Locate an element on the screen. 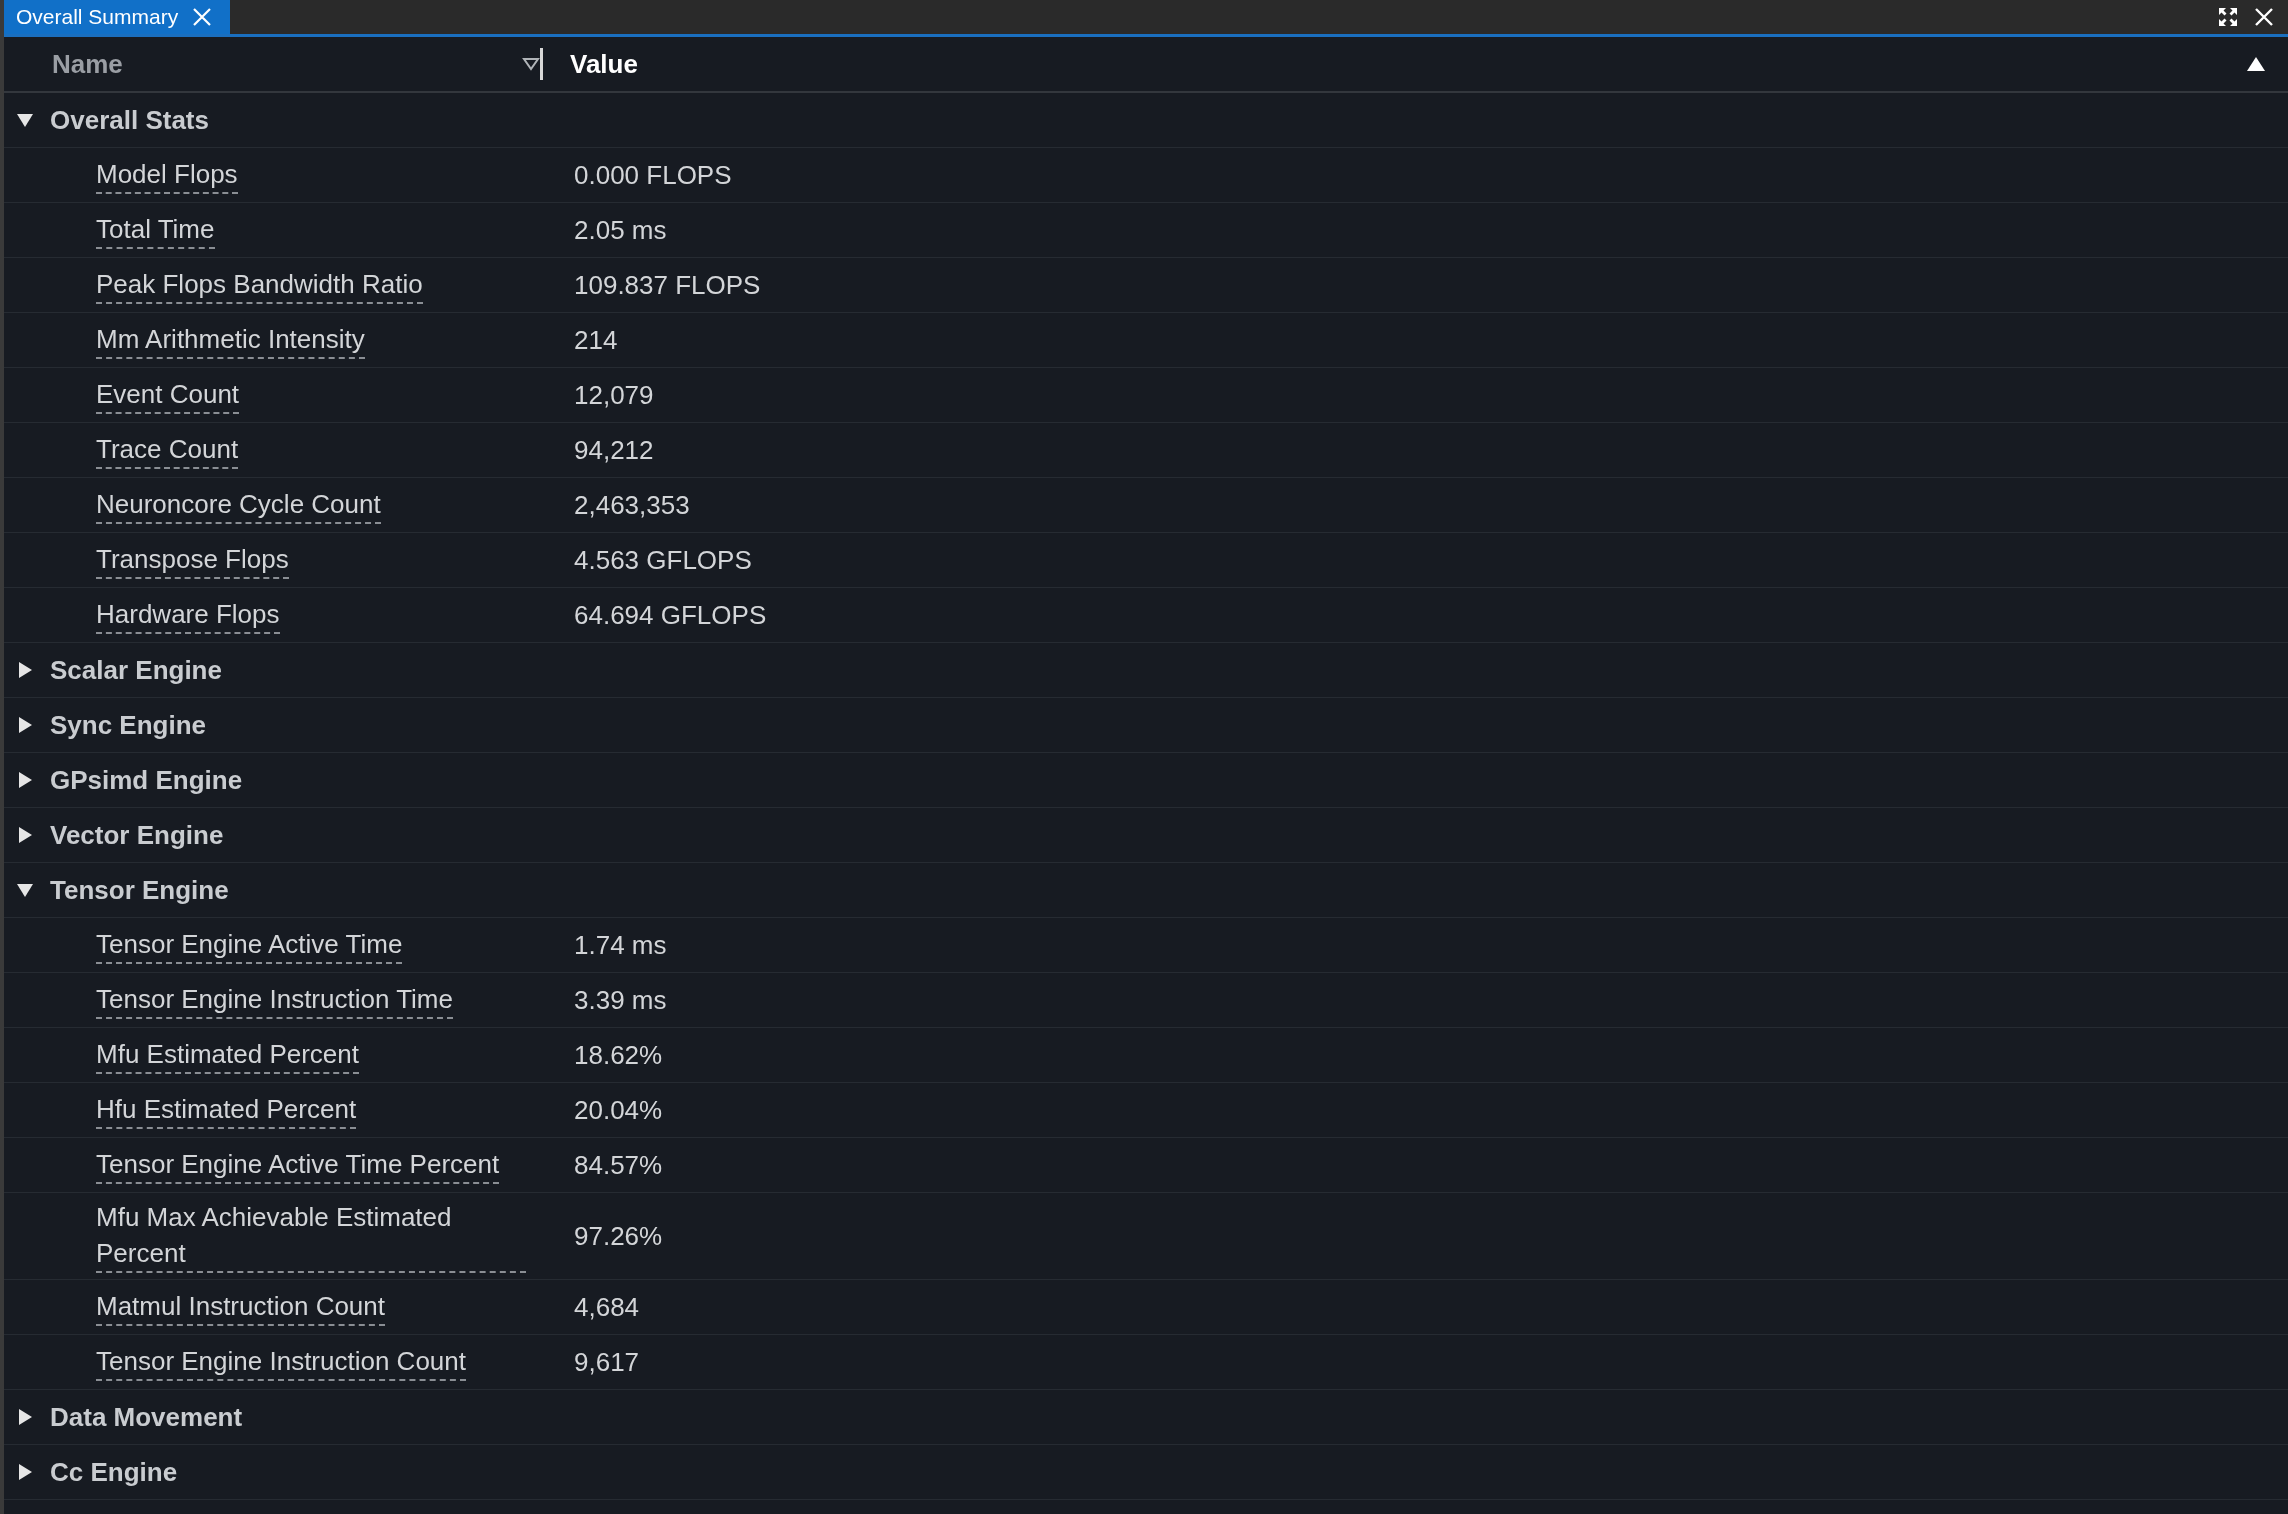 Image resolution: width=2288 pixels, height=1514 pixels. column-header: Value is located at coordinates (604, 64).